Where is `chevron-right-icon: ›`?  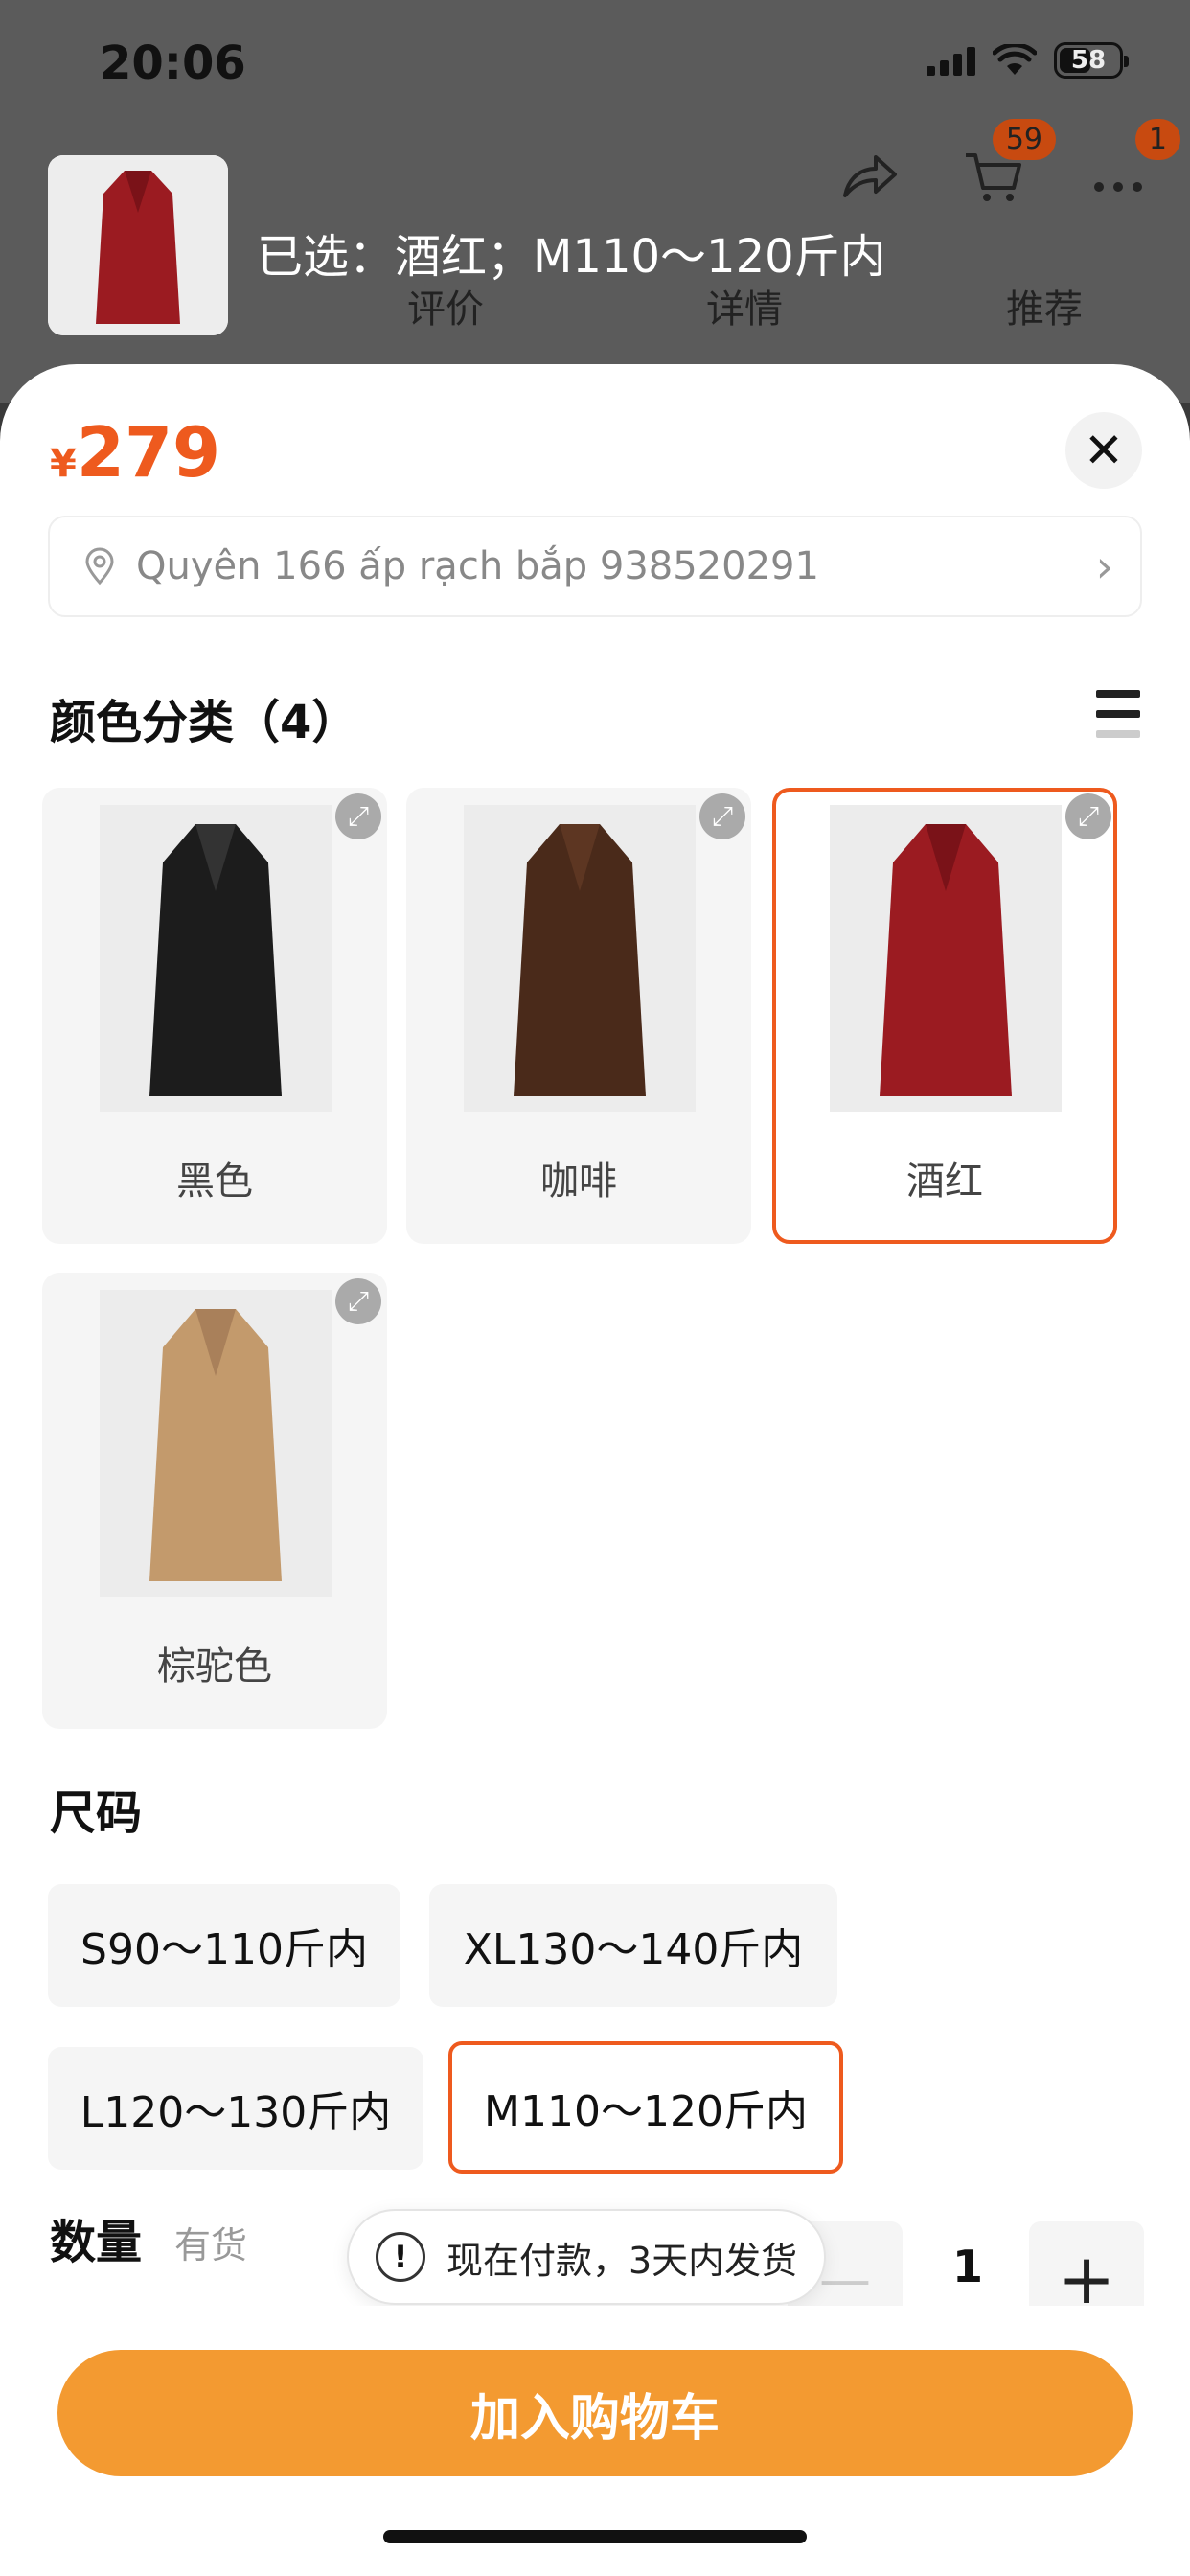
chevron-right-icon: › is located at coordinates (1104, 566).